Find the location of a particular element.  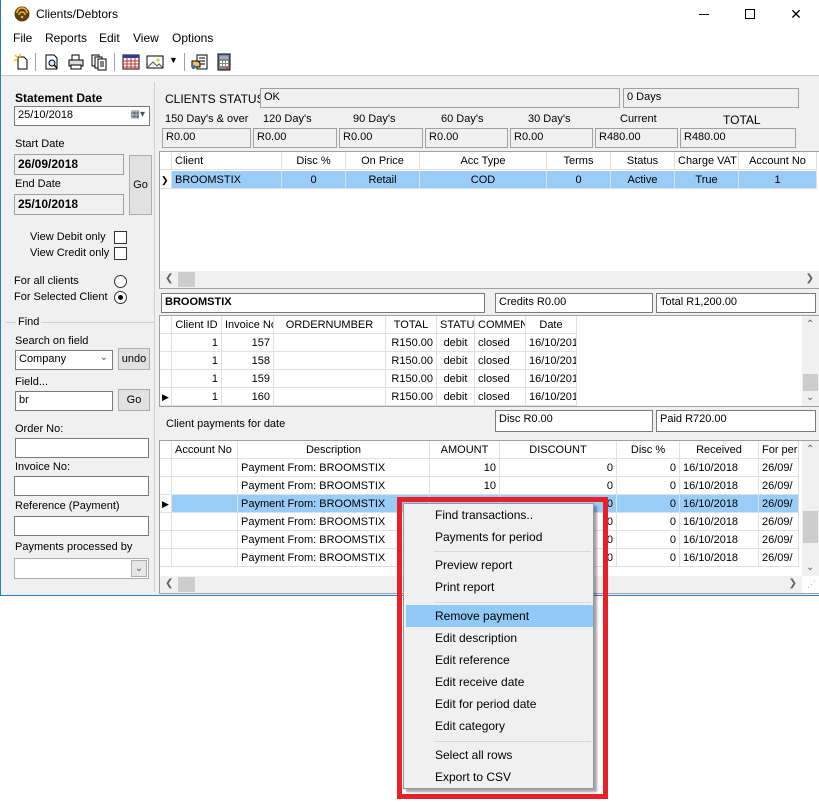

statement-date-picker: 25/10/2018 ▦▾ is located at coordinates (82, 116).